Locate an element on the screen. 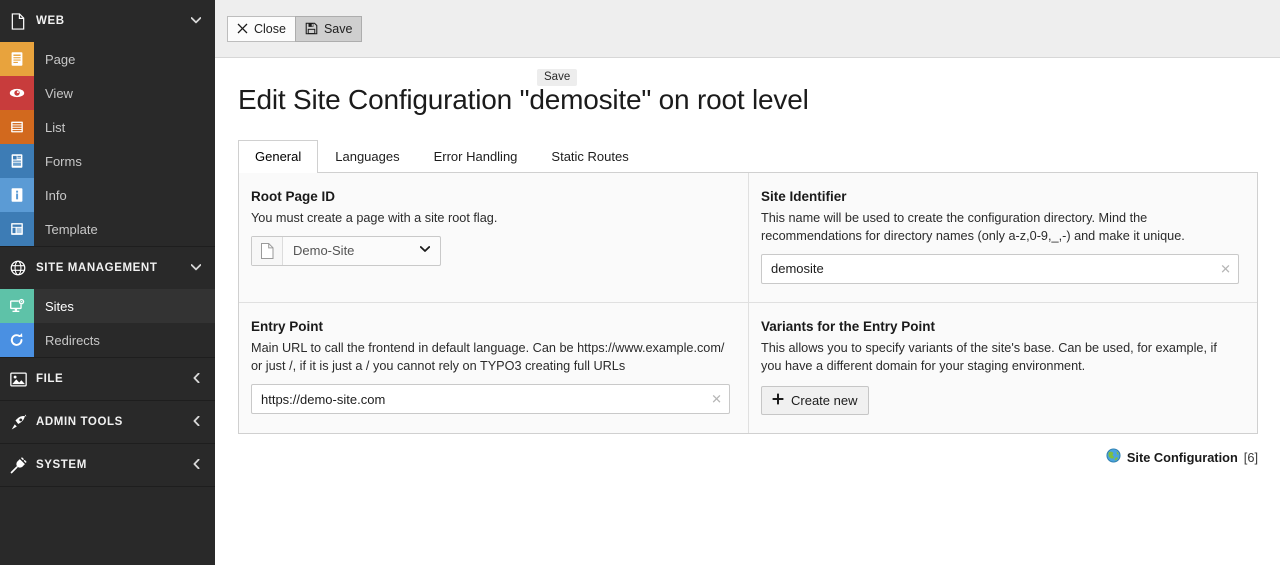 The height and width of the screenshot is (565, 1280). document-footer: Site Configuration [6] is located at coordinates (747, 450).